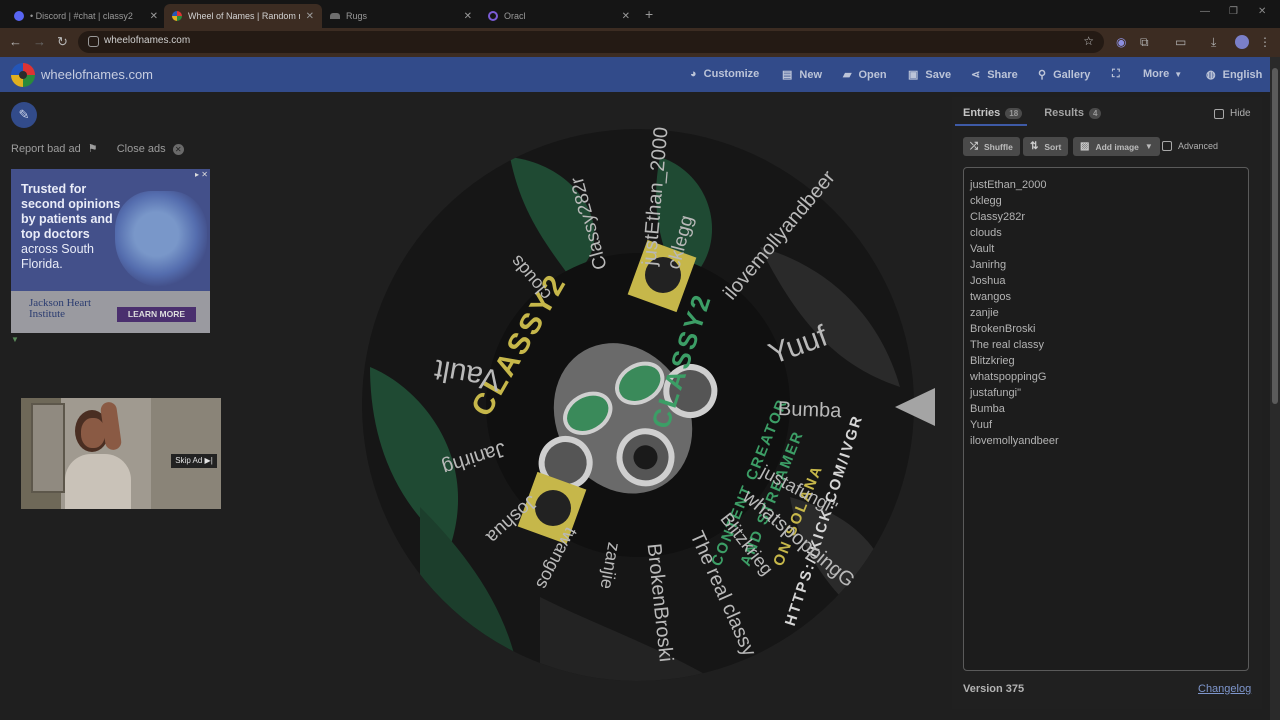 The width and height of the screenshot is (1280, 720). I want to click on maximize-icon: ❐, so click(1233, 11).